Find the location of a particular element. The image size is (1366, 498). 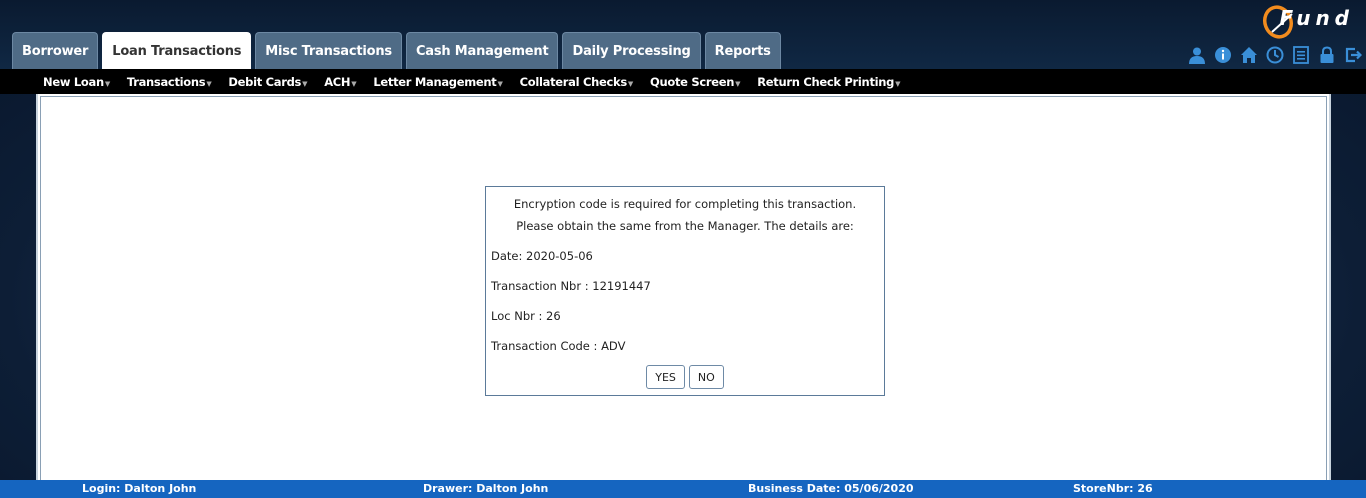

subnav-return-check-printing: Return Check Printing▼ is located at coordinates (828, 82).